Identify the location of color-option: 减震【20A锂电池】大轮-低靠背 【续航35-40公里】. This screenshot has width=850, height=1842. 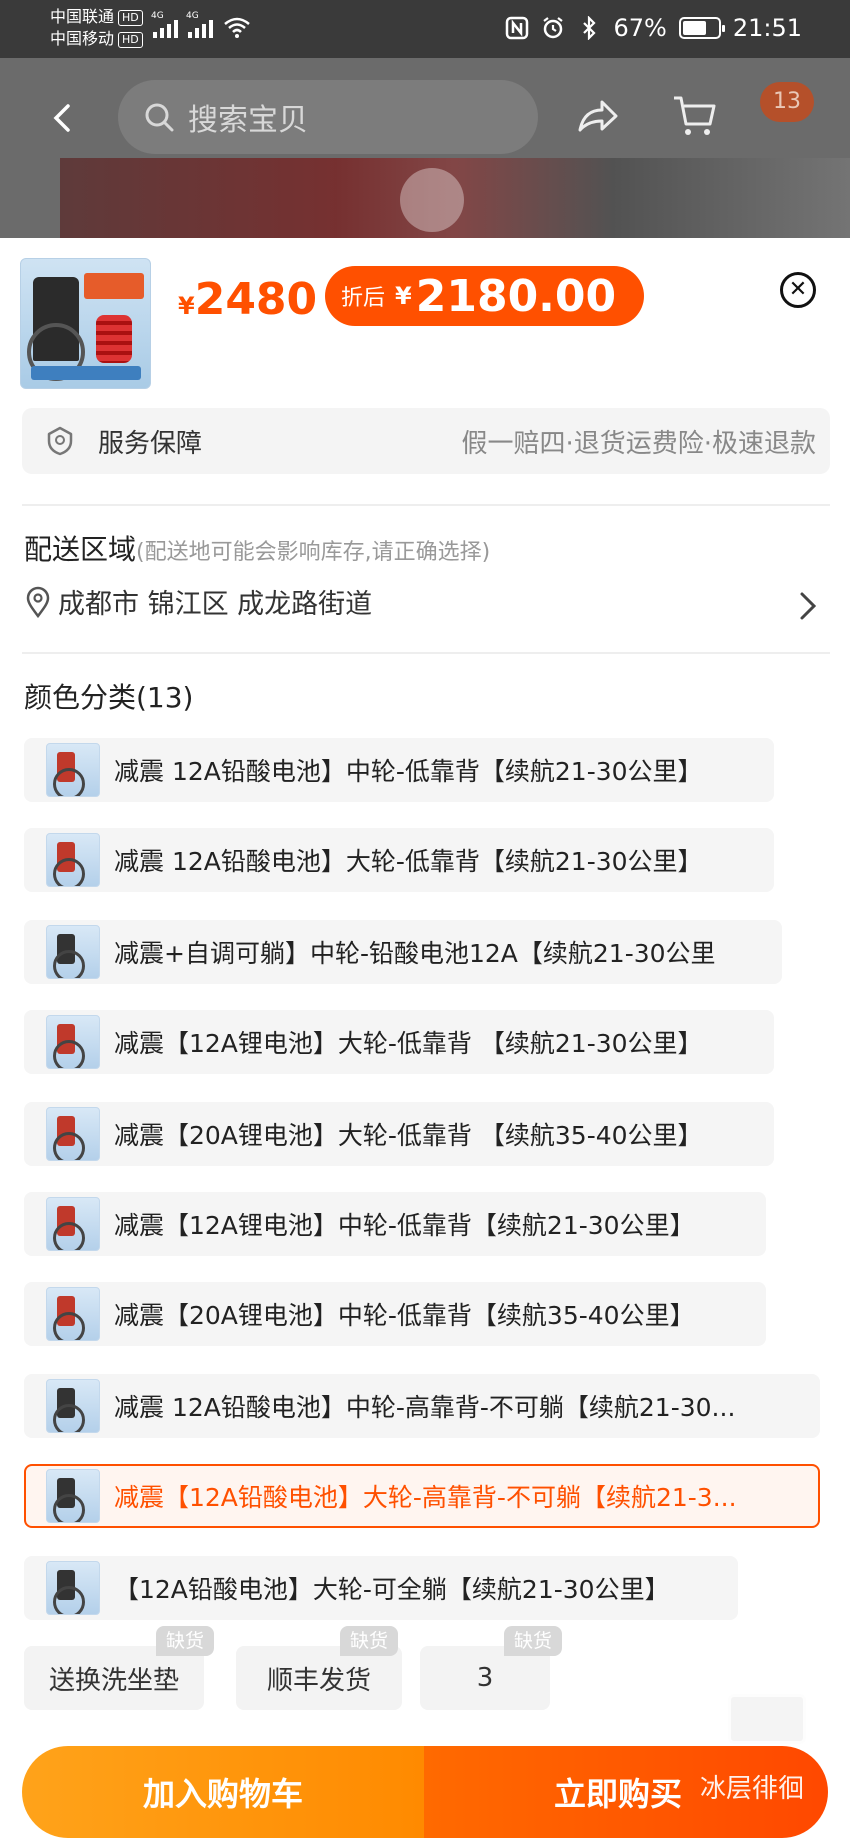
(399, 1134).